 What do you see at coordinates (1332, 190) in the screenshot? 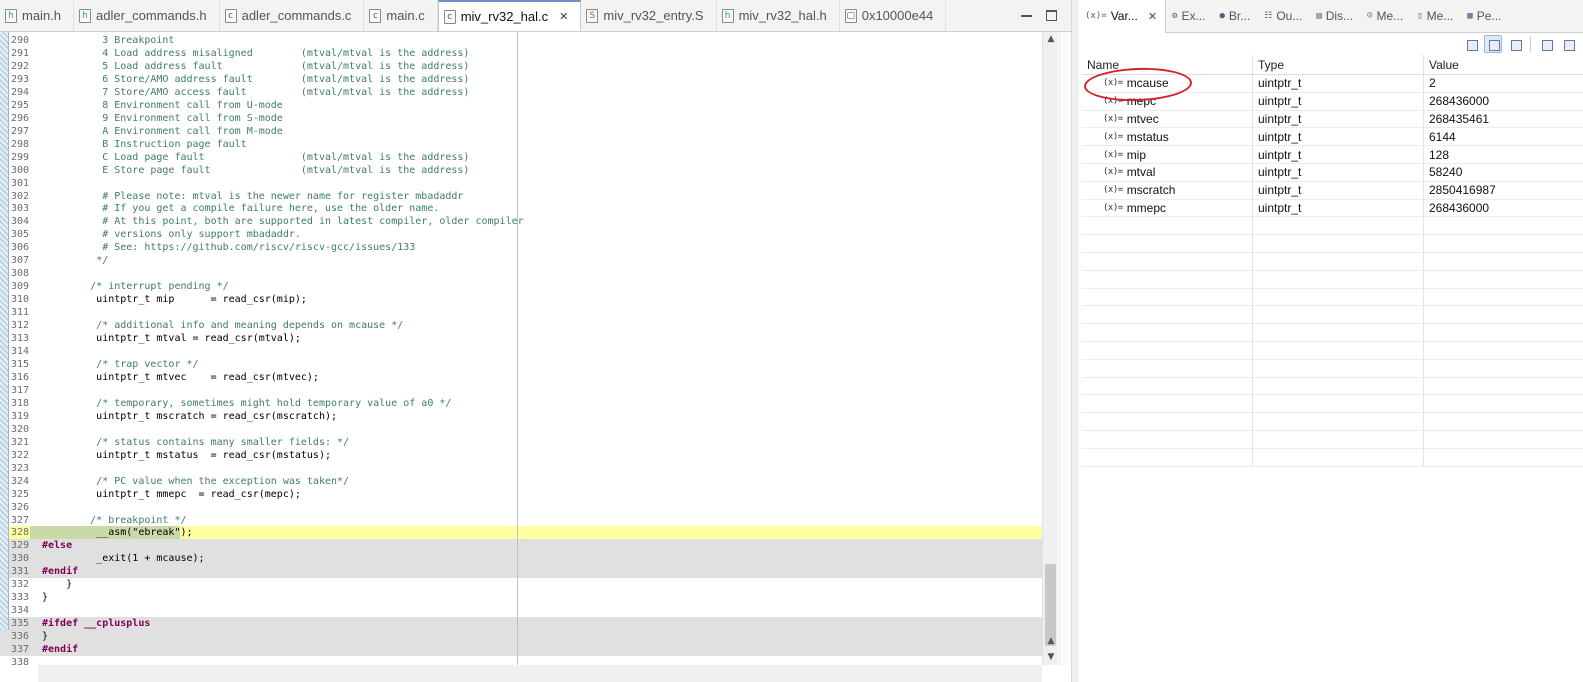
I see `variable-row: (x)= mscratch uintptr_t 2850416987` at bounding box center [1332, 190].